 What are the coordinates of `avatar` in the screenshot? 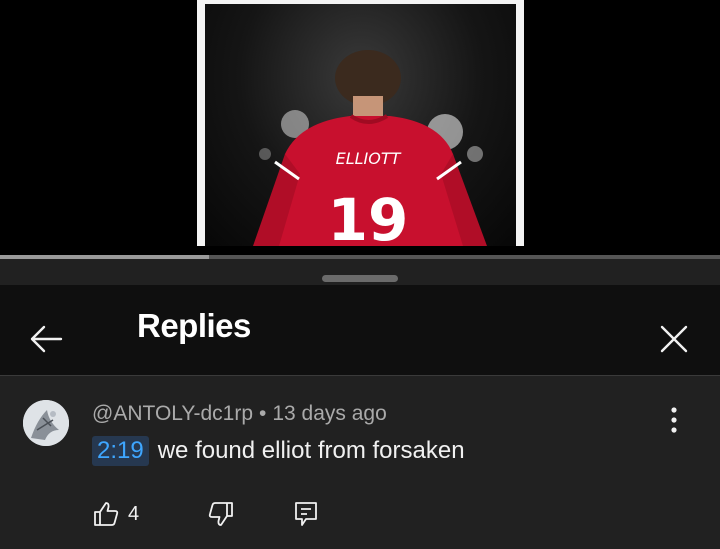 It's located at (46, 423).